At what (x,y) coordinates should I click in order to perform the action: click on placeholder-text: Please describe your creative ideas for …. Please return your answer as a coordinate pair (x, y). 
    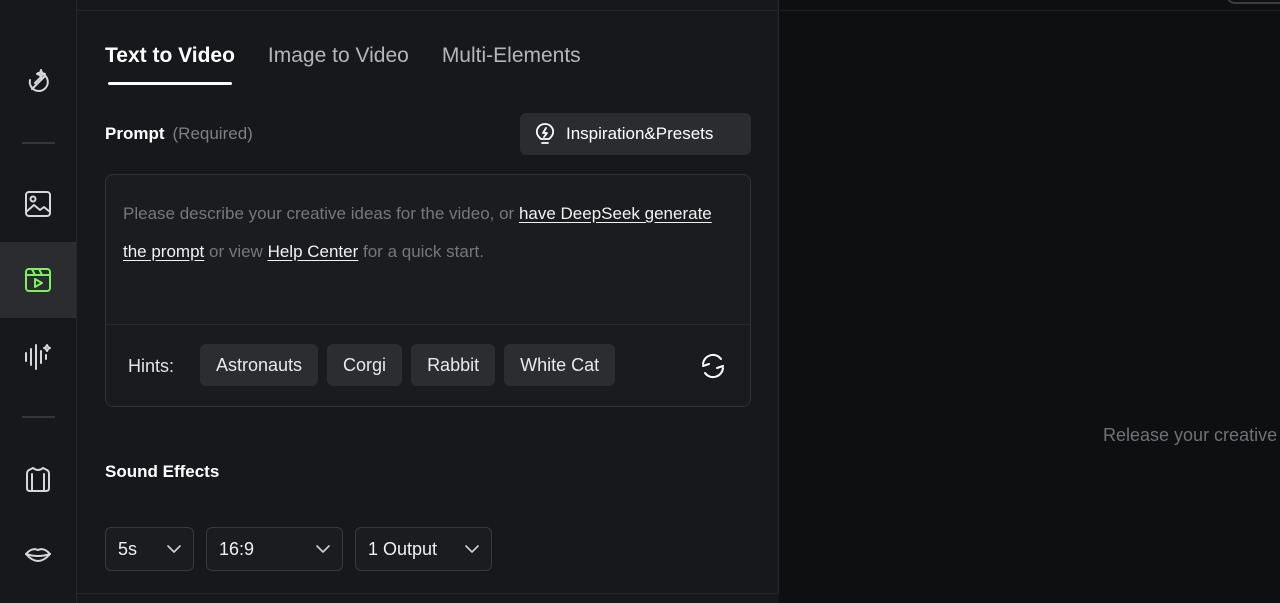
    Looking at the image, I should click on (321, 213).